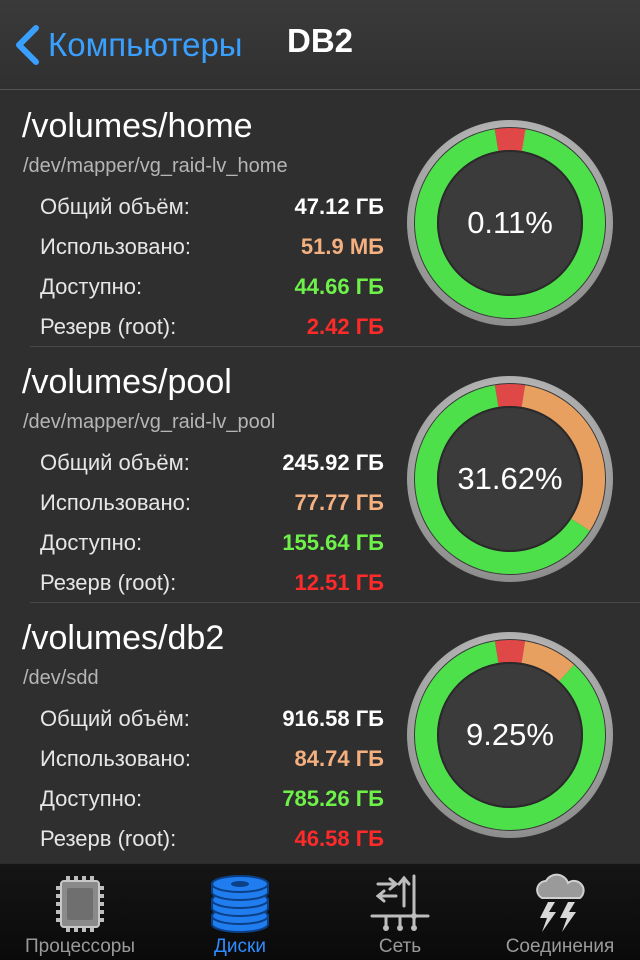 This screenshot has height=960, width=640. I want to click on usage-gauge: 0.11%, so click(510, 223).